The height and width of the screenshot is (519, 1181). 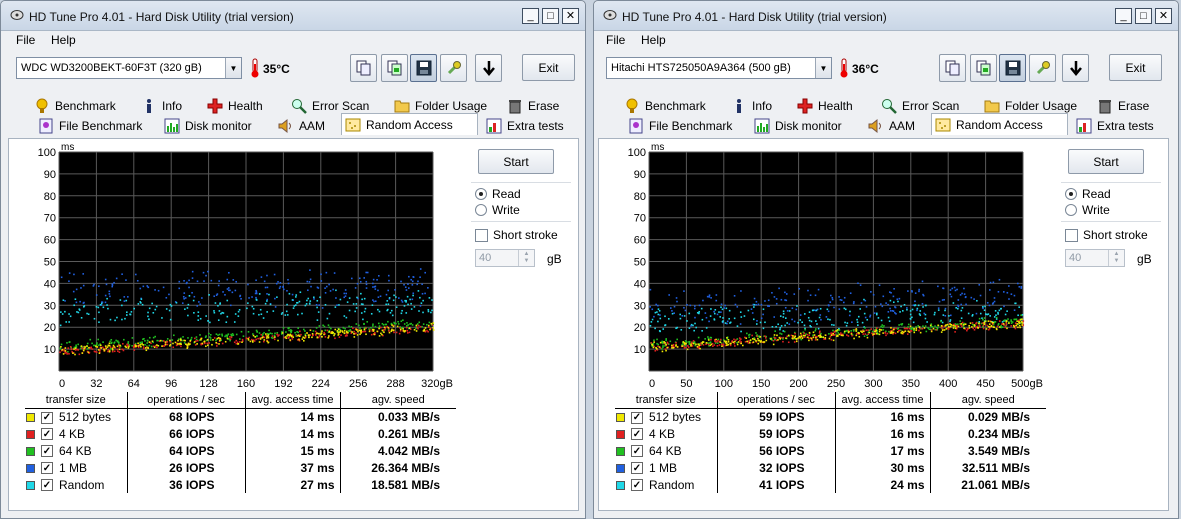 What do you see at coordinates (1084, 126) in the screenshot?
I see `extra-tests-icon` at bounding box center [1084, 126].